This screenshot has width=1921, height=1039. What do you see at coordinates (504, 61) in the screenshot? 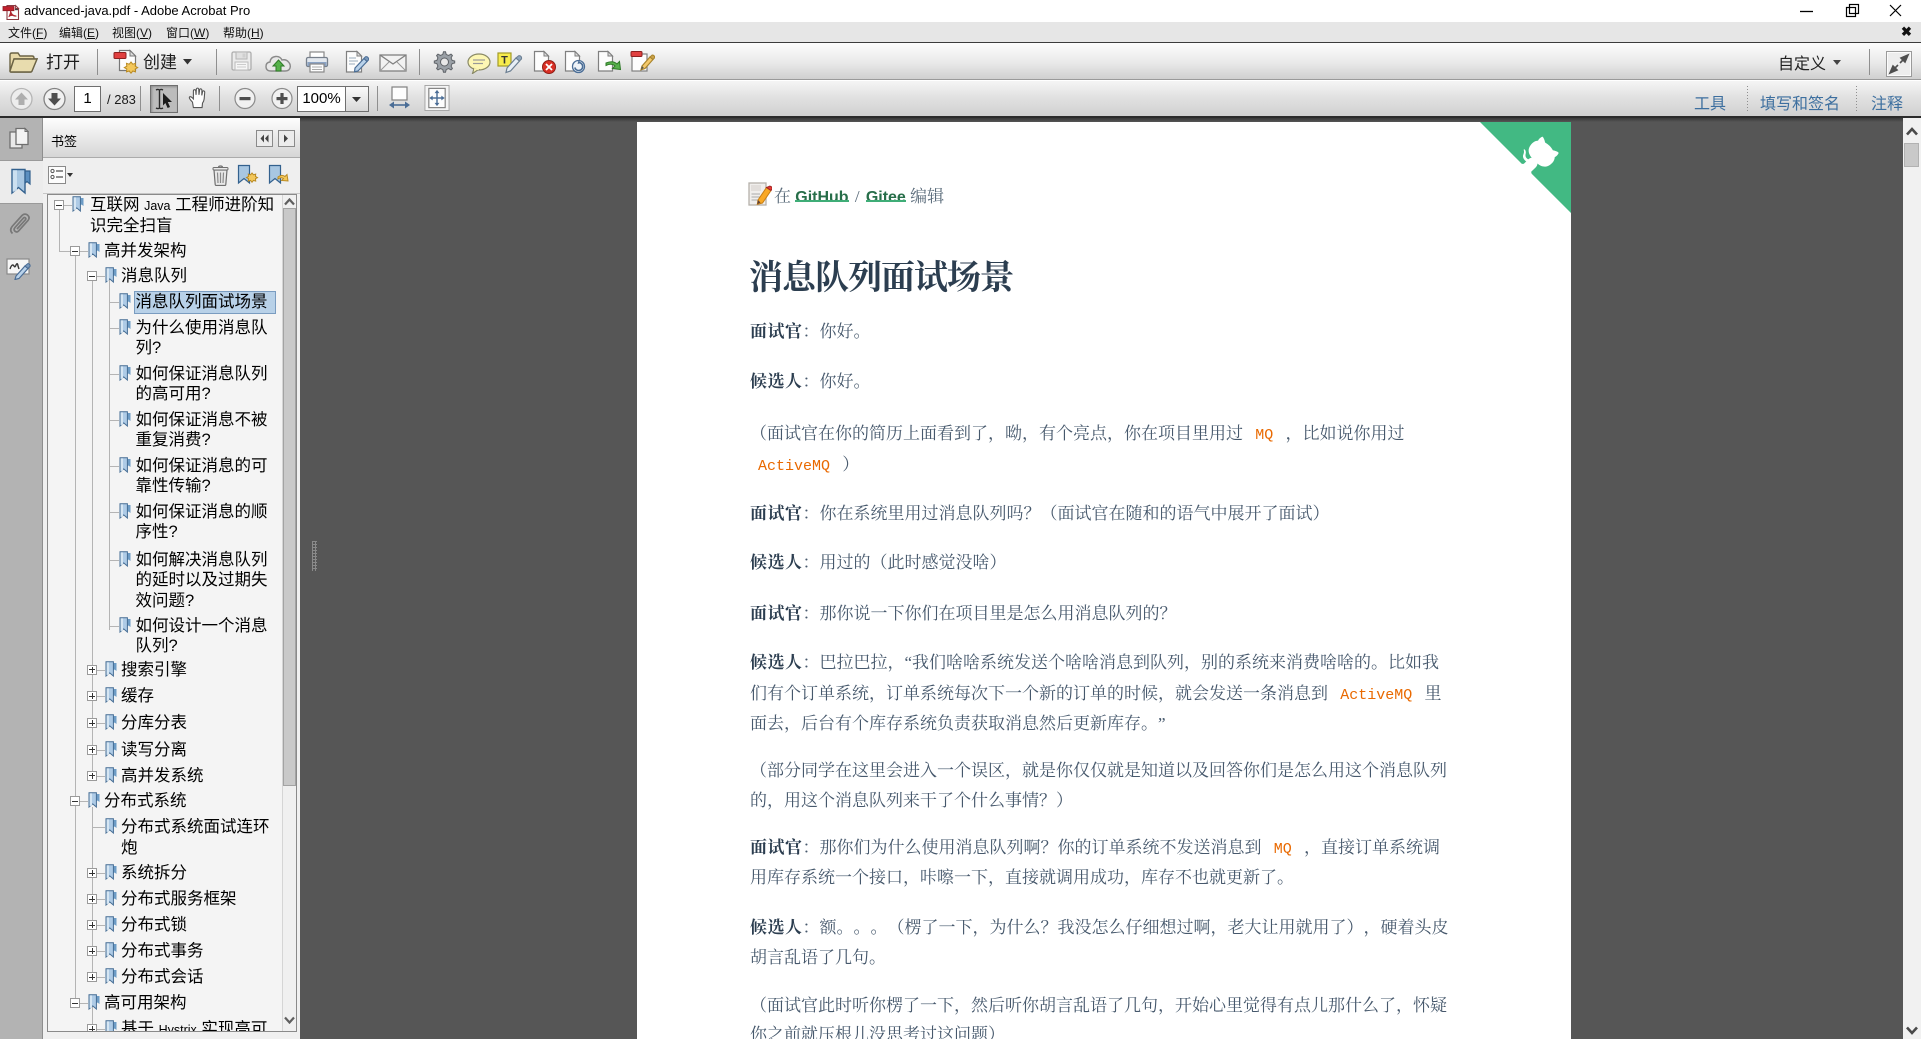
I see `svg-text: T` at bounding box center [504, 61].